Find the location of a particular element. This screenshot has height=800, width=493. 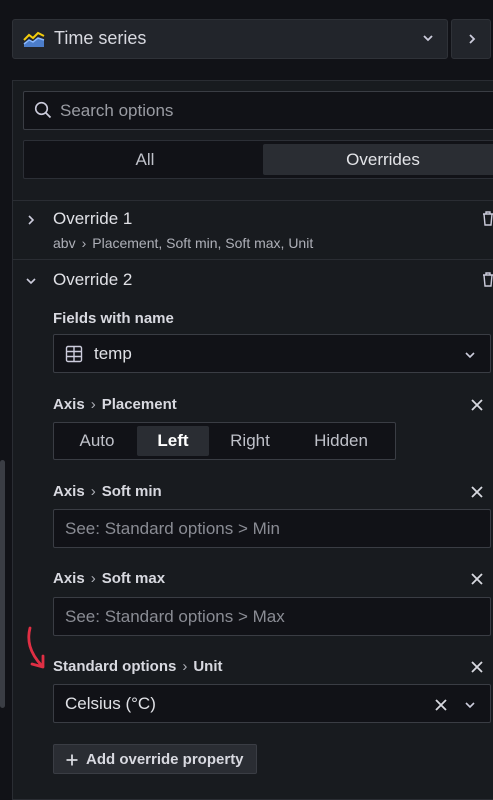

placement-option-right: Right is located at coordinates (250, 441).